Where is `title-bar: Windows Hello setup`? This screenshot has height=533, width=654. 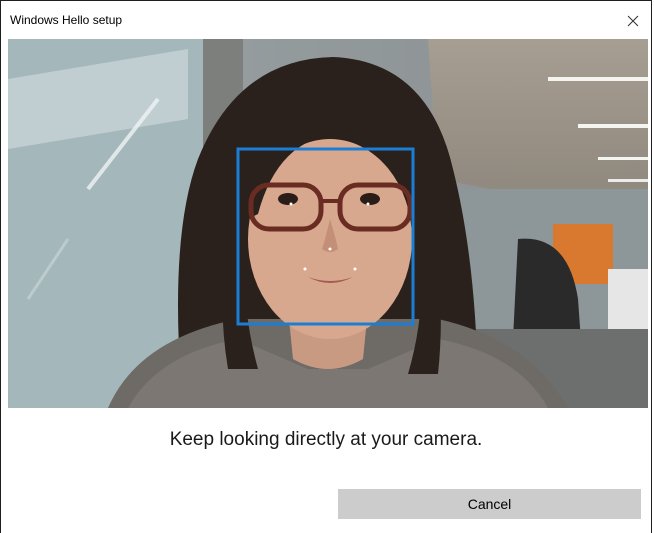 title-bar: Windows Hello setup is located at coordinates (326, 20).